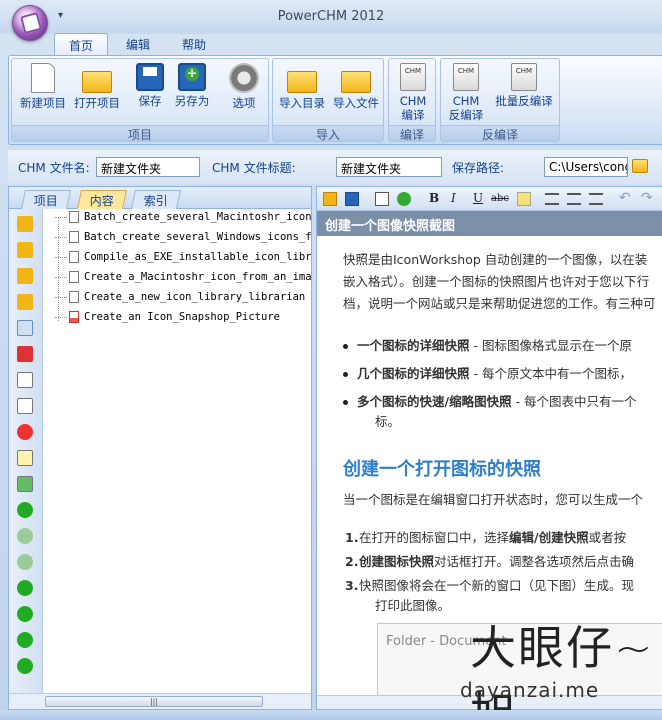 This screenshot has width=662, height=720. I want to click on save-button: 保存, so click(150, 84).